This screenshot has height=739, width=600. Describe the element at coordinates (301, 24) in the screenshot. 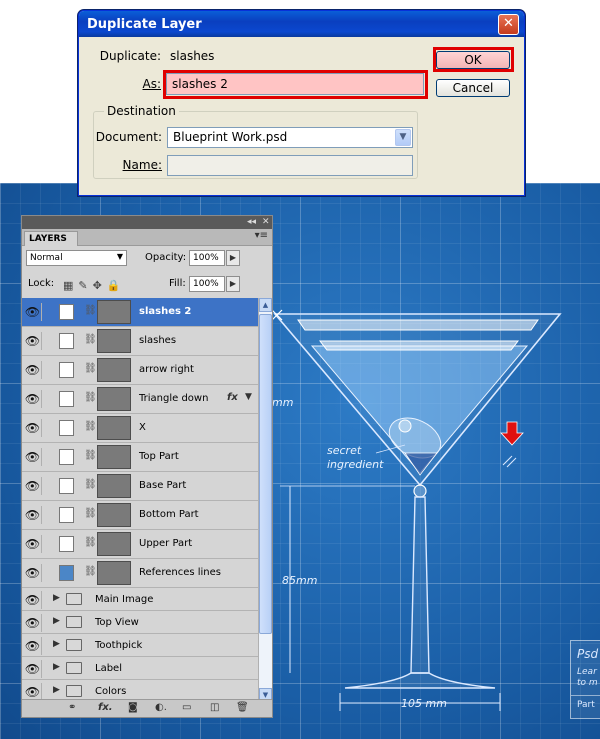

I see `dialog-titlebar: Duplicate Layer ✕` at that location.